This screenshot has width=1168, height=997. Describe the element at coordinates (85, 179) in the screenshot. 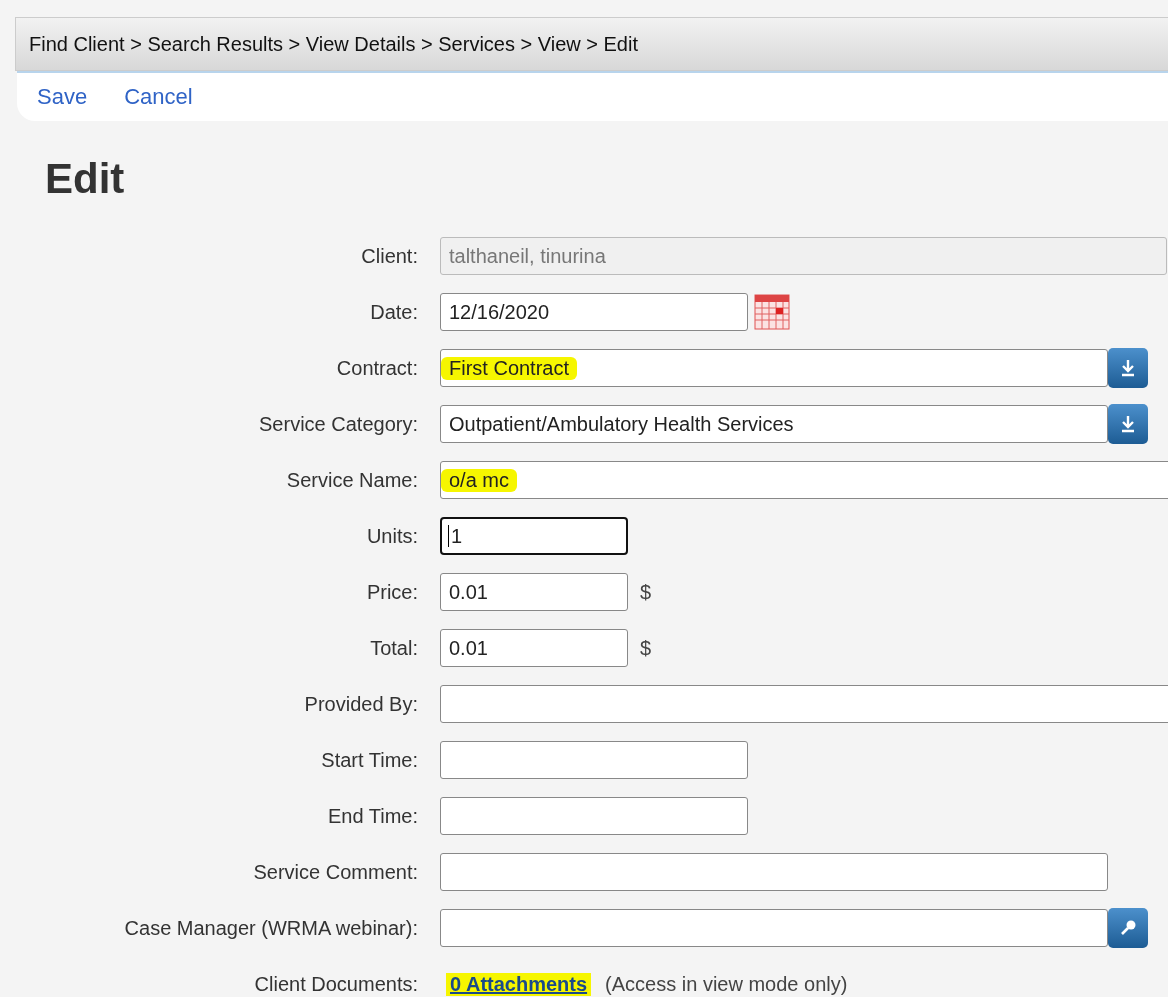

I see `page-title: Edit` at that location.